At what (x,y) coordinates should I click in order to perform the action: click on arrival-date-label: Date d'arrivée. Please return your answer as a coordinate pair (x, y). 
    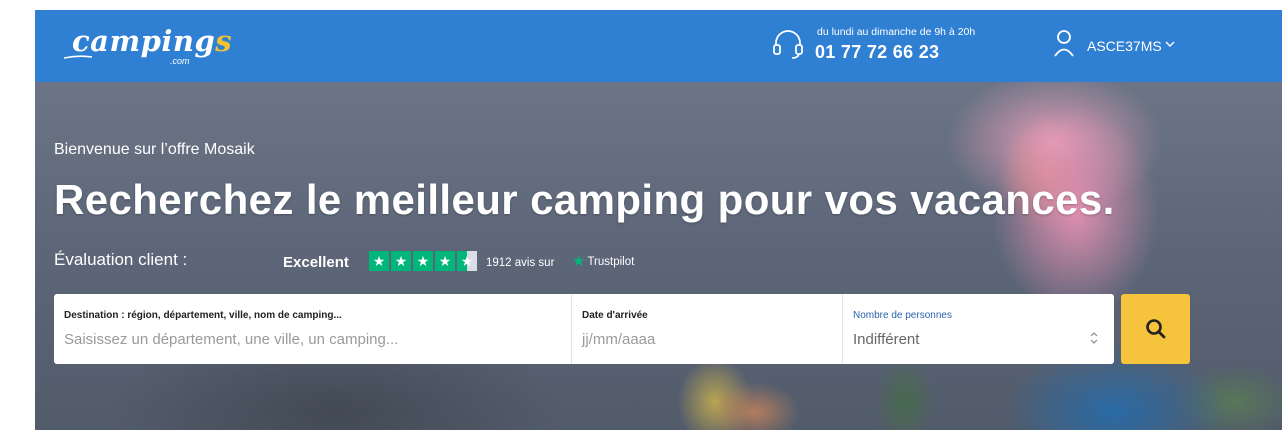
    Looking at the image, I should click on (615, 315).